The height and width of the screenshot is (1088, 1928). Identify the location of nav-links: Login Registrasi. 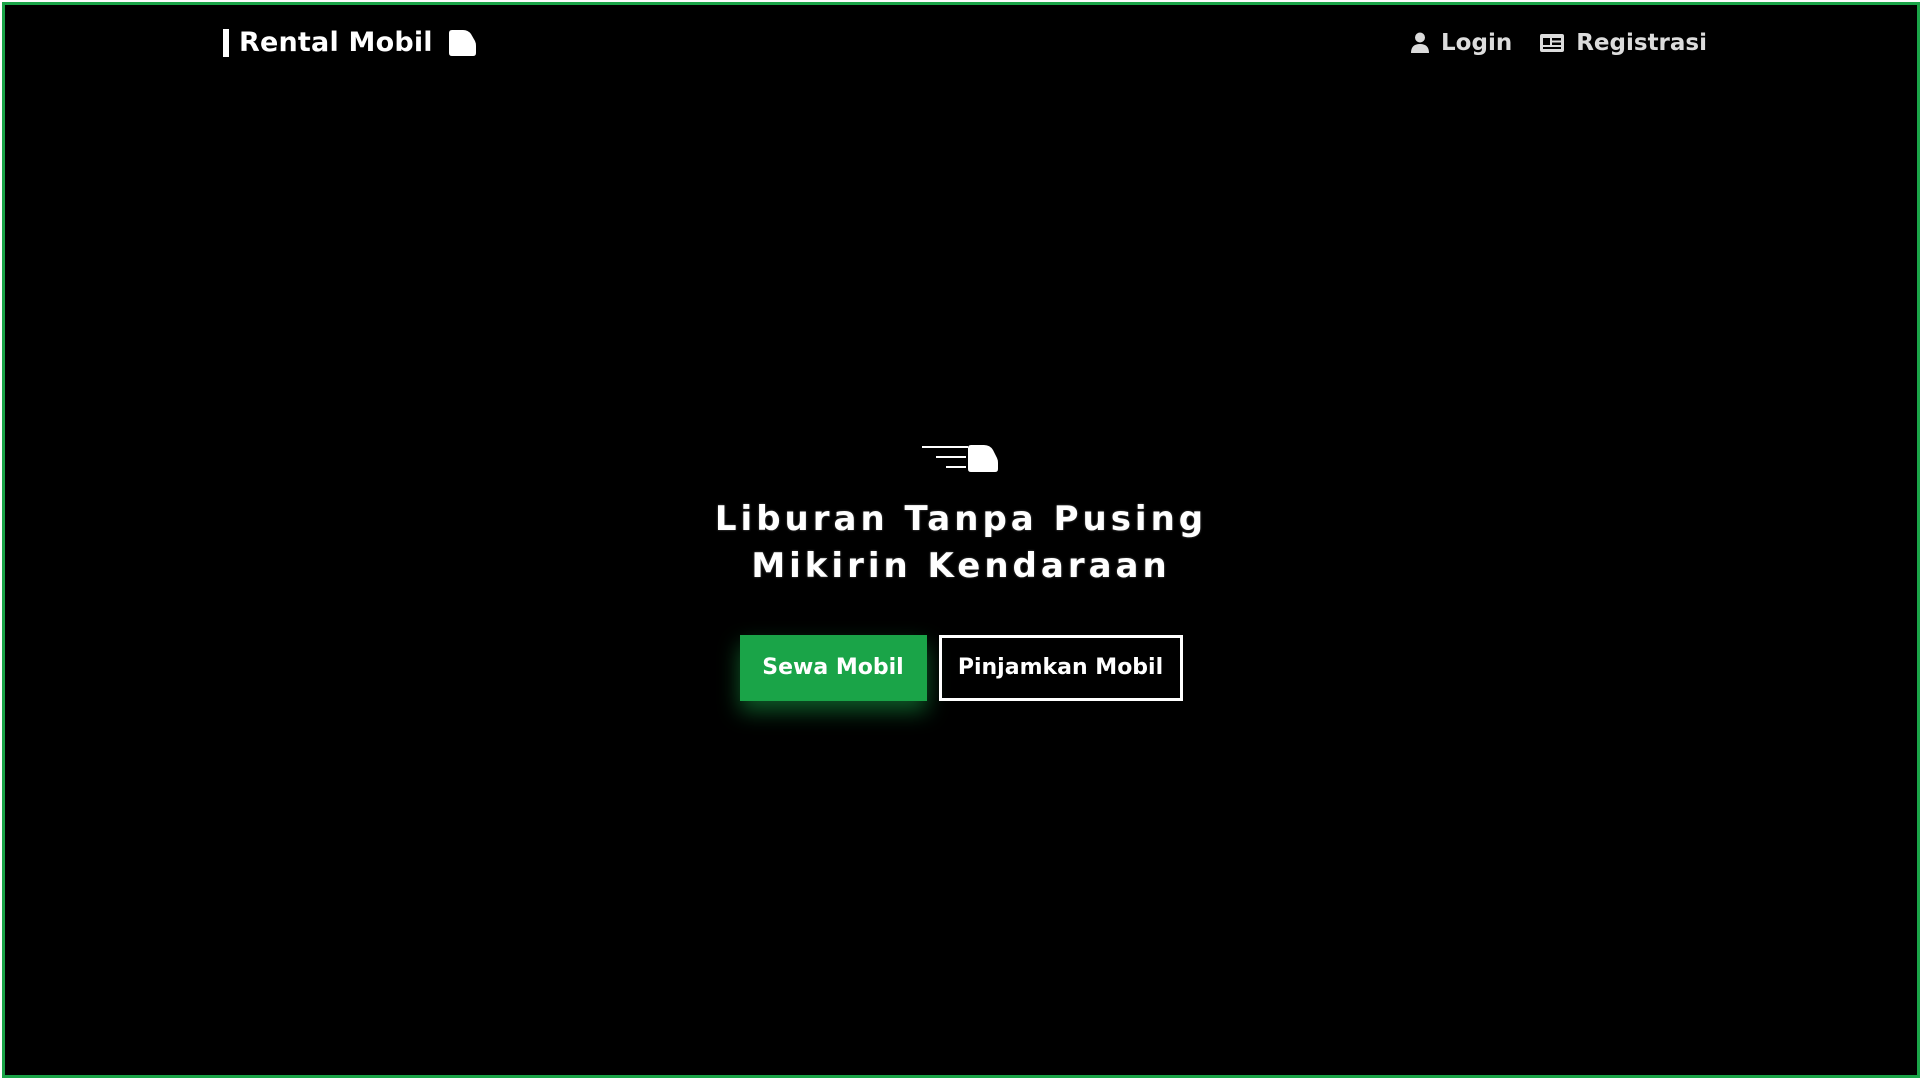
(1559, 43).